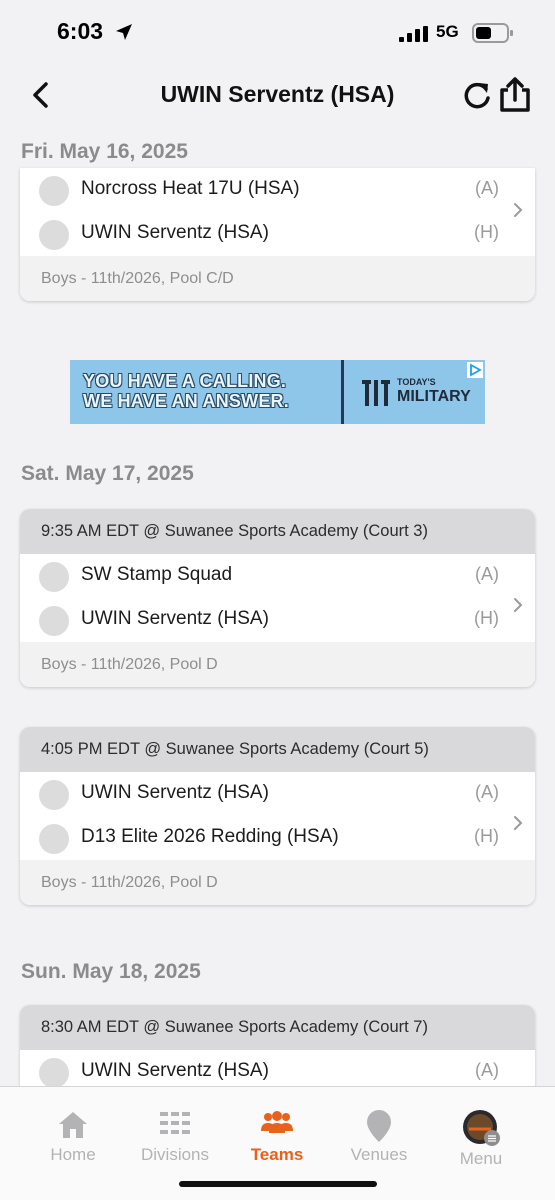  Describe the element at coordinates (175, 1126) in the screenshot. I see `list-icon` at that location.